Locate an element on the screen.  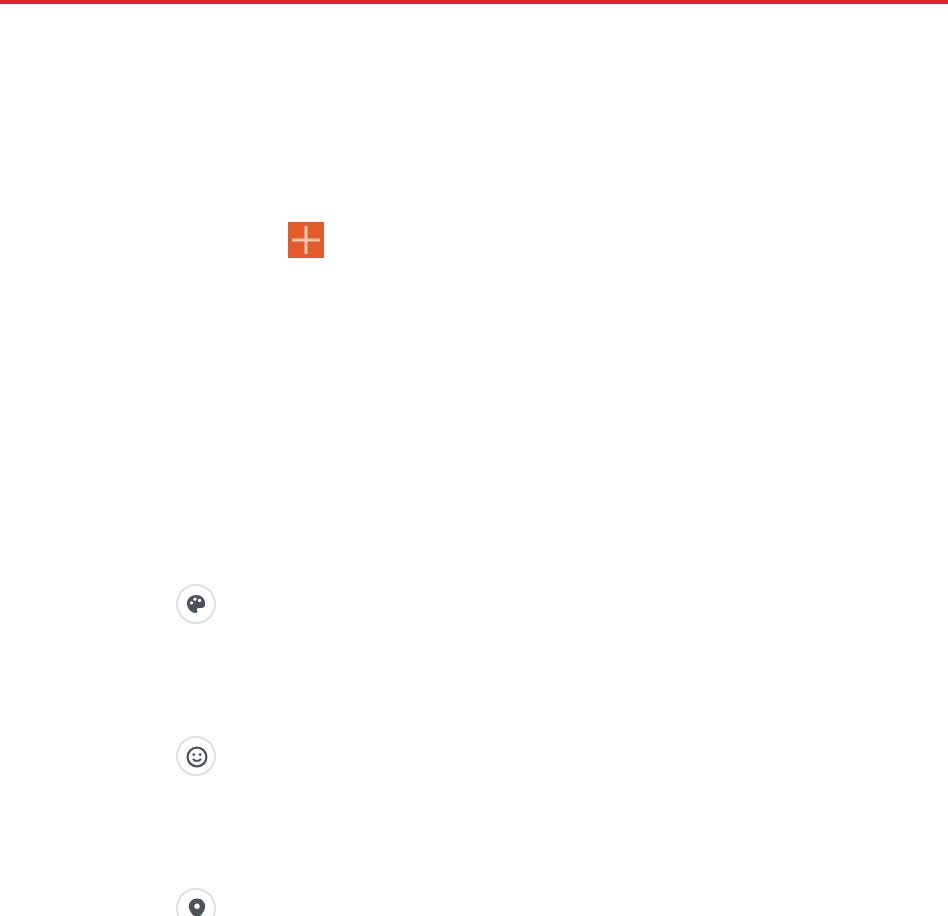
palette-icon is located at coordinates (196, 604).